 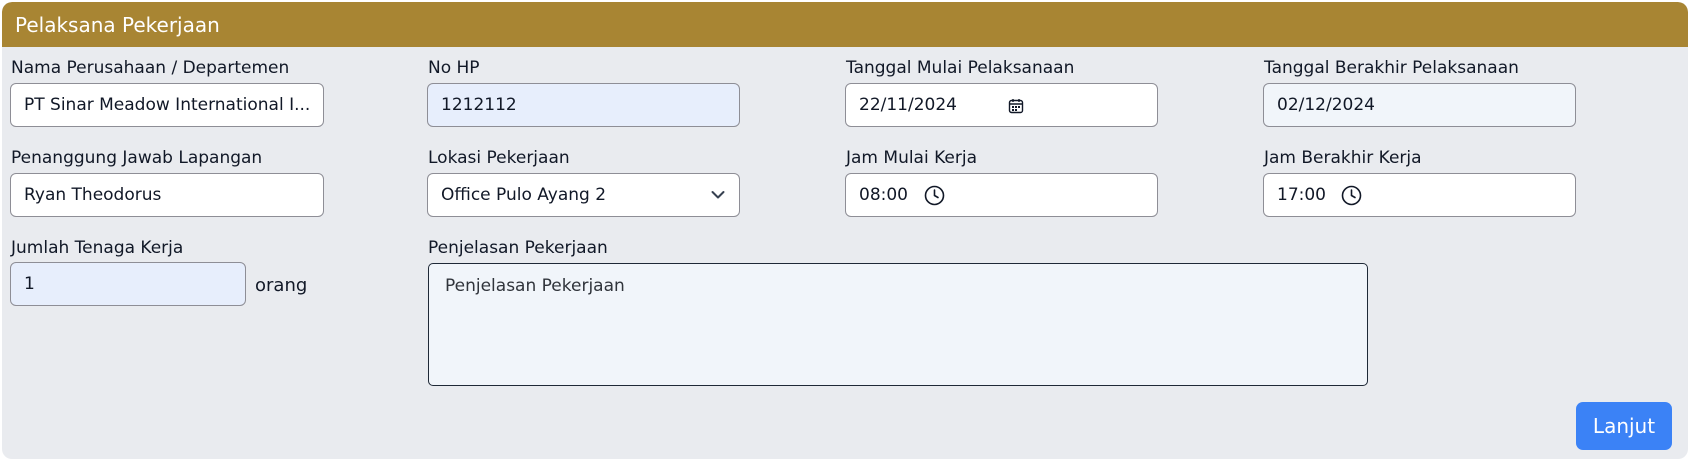 I want to click on description-placeholder: Penjelasan Pekerjaan, so click(x=535, y=286).